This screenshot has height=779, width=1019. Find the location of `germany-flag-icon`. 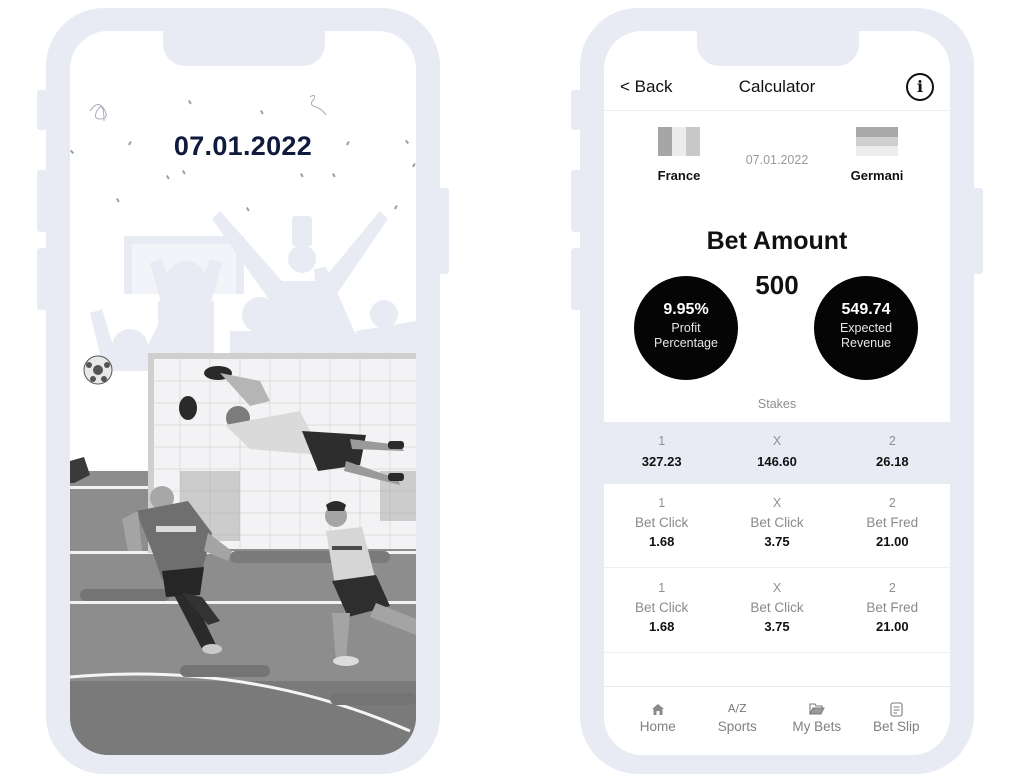

germany-flag-icon is located at coordinates (877, 142).